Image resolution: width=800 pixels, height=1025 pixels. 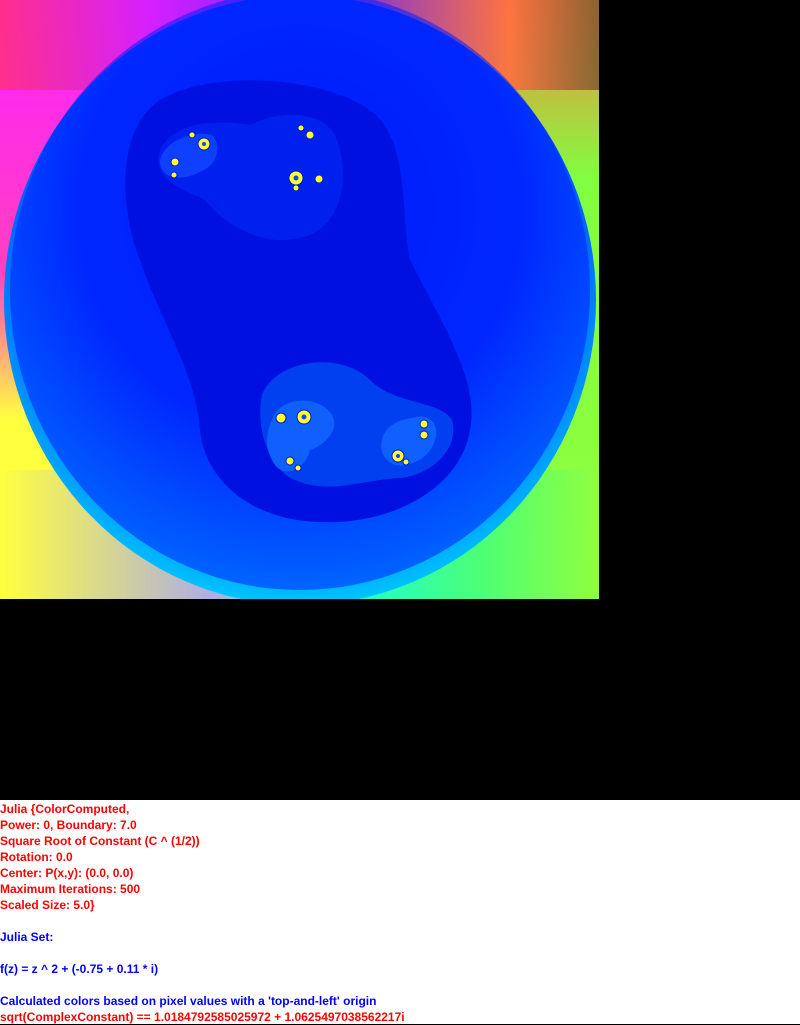 I want to click on set-label: Julia Set:, so click(x=27, y=937).